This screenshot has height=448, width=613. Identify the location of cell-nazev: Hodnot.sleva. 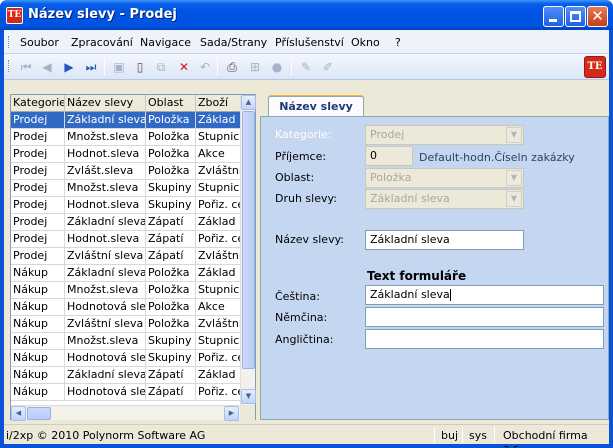
(105, 205).